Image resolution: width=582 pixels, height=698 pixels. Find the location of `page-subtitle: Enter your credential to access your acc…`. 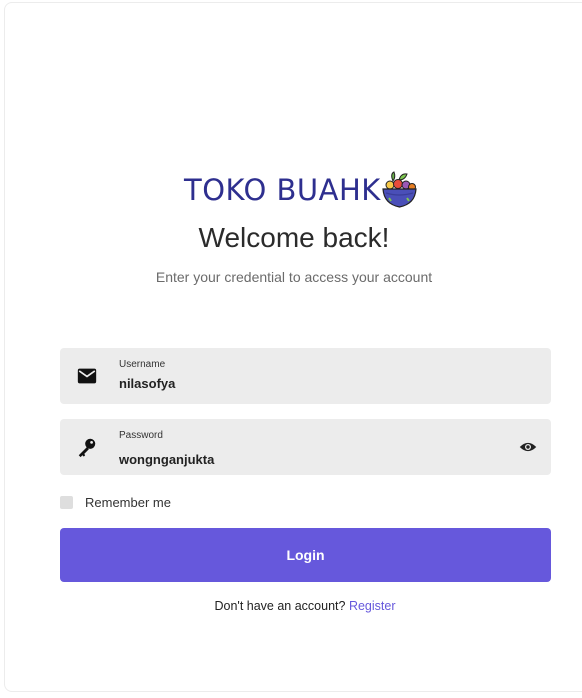

page-subtitle: Enter your credential to access your acc… is located at coordinates (294, 277).